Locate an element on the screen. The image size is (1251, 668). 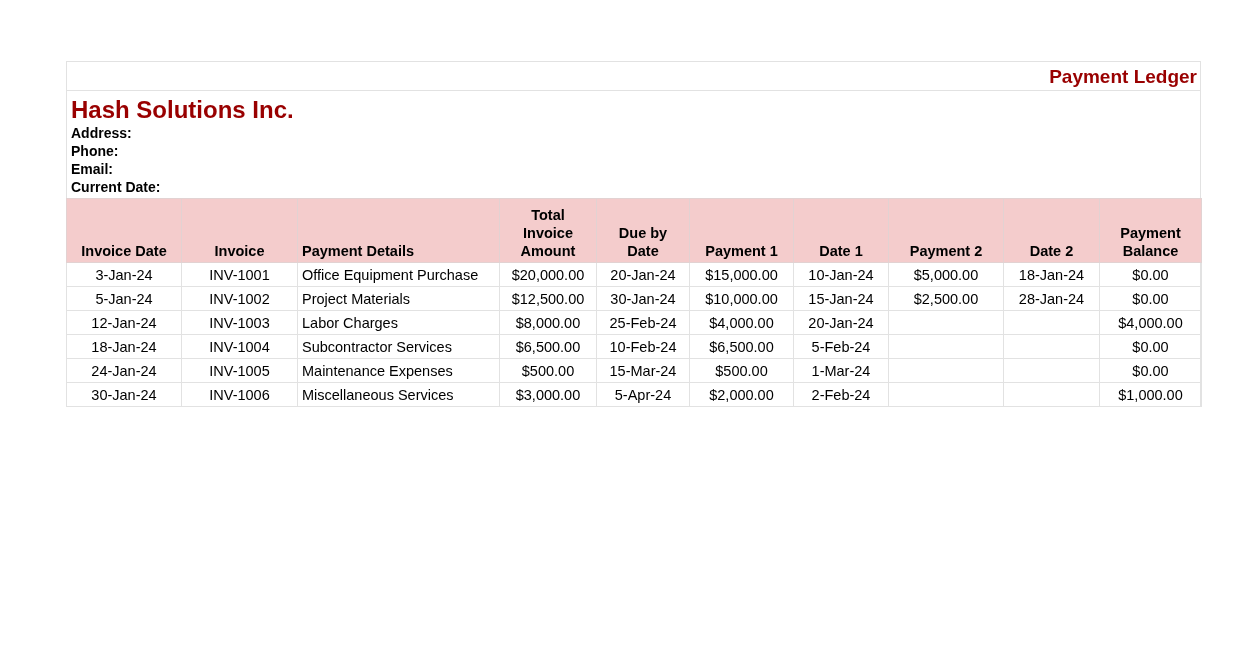
table-cell: $8,000.00 is located at coordinates (548, 322).